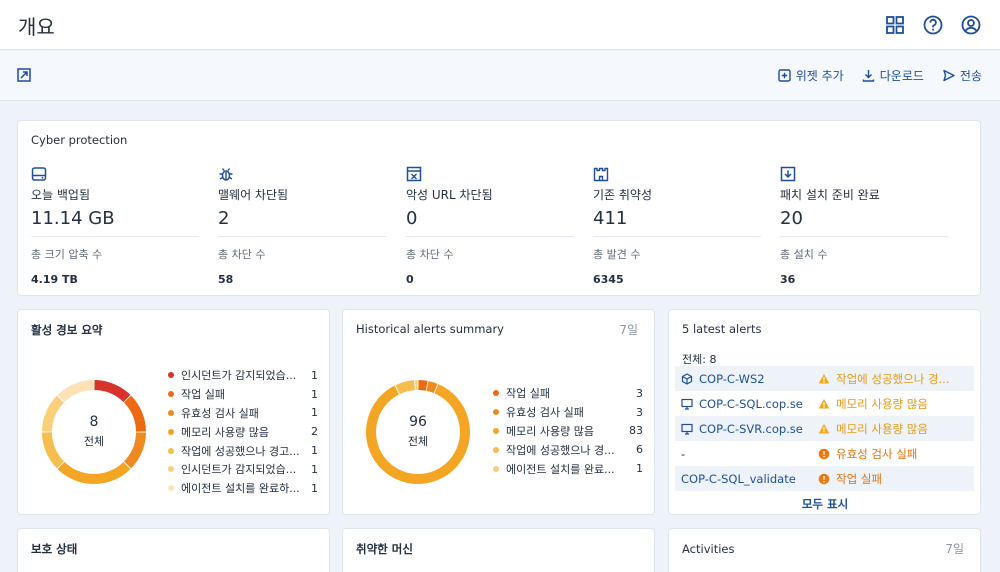  What do you see at coordinates (418, 422) in the screenshot?
I see `historical-alerts-total: 96` at bounding box center [418, 422].